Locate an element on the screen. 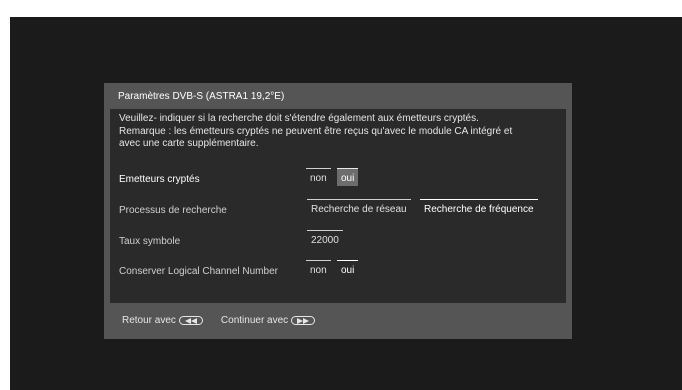 The height and width of the screenshot is (390, 682). symbol-rate-label: Taux symbole is located at coordinates (150, 241).